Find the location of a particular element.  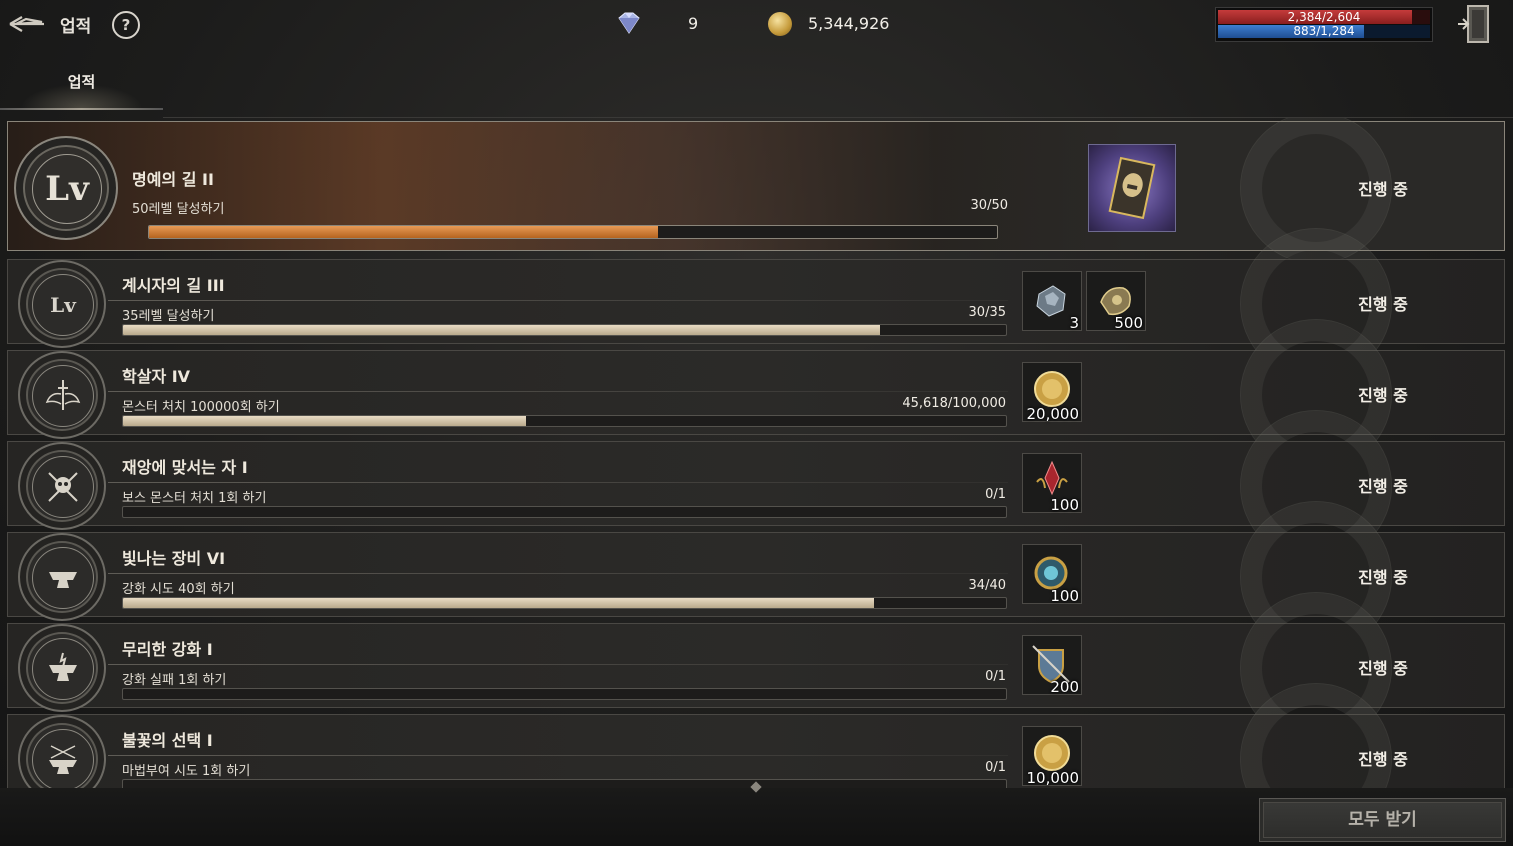

achievement-name: 무리한 강화 I is located at coordinates (167, 649).